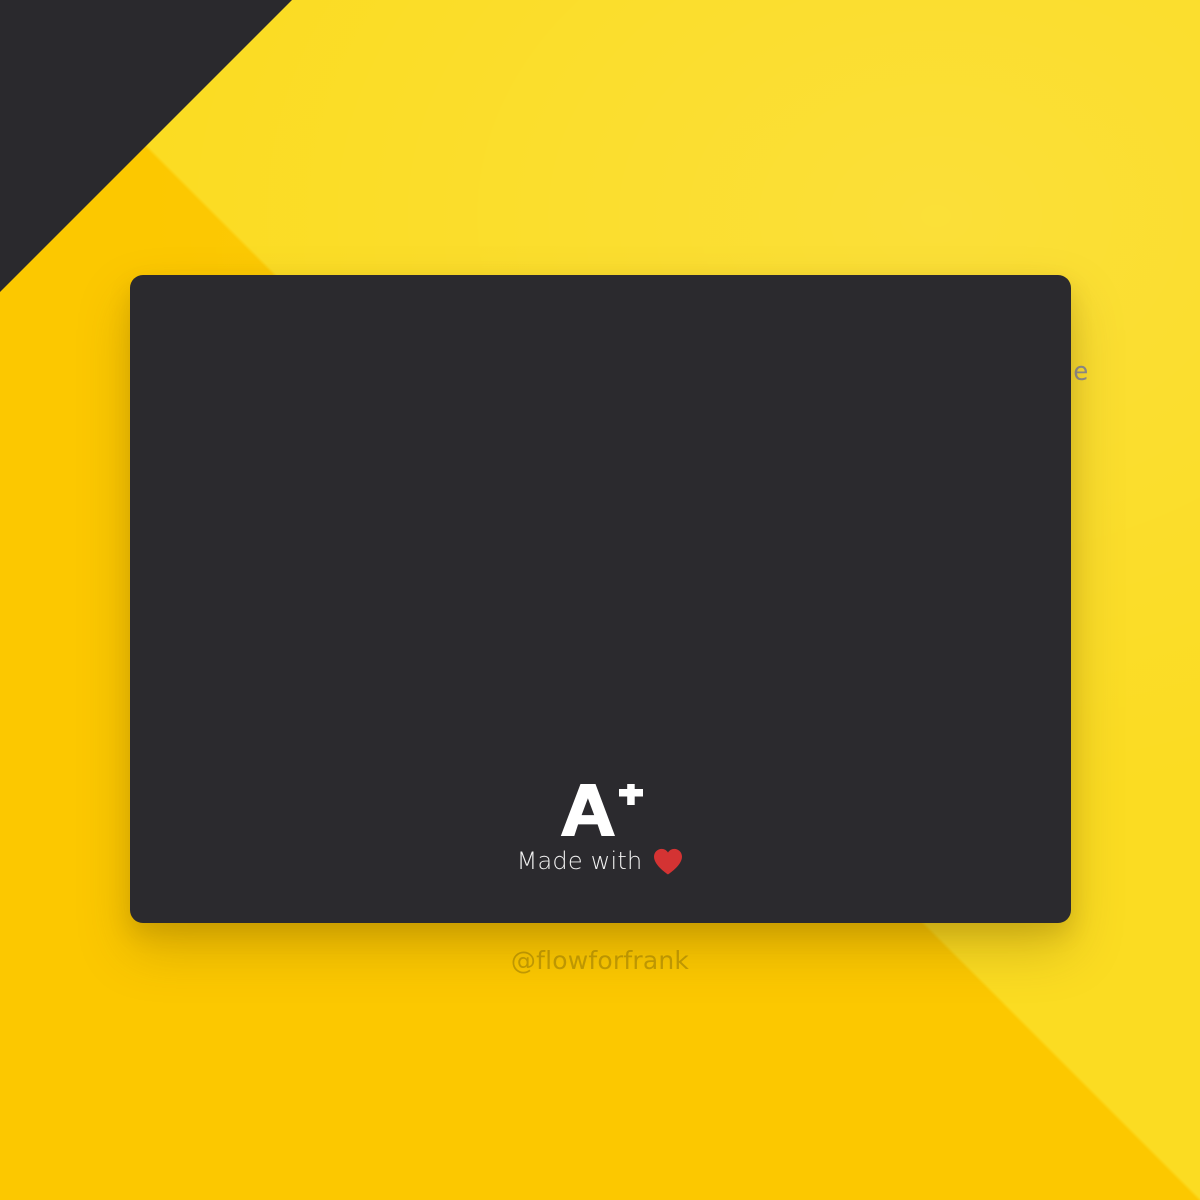  I want to click on made-with-row: Made with, so click(600, 861).